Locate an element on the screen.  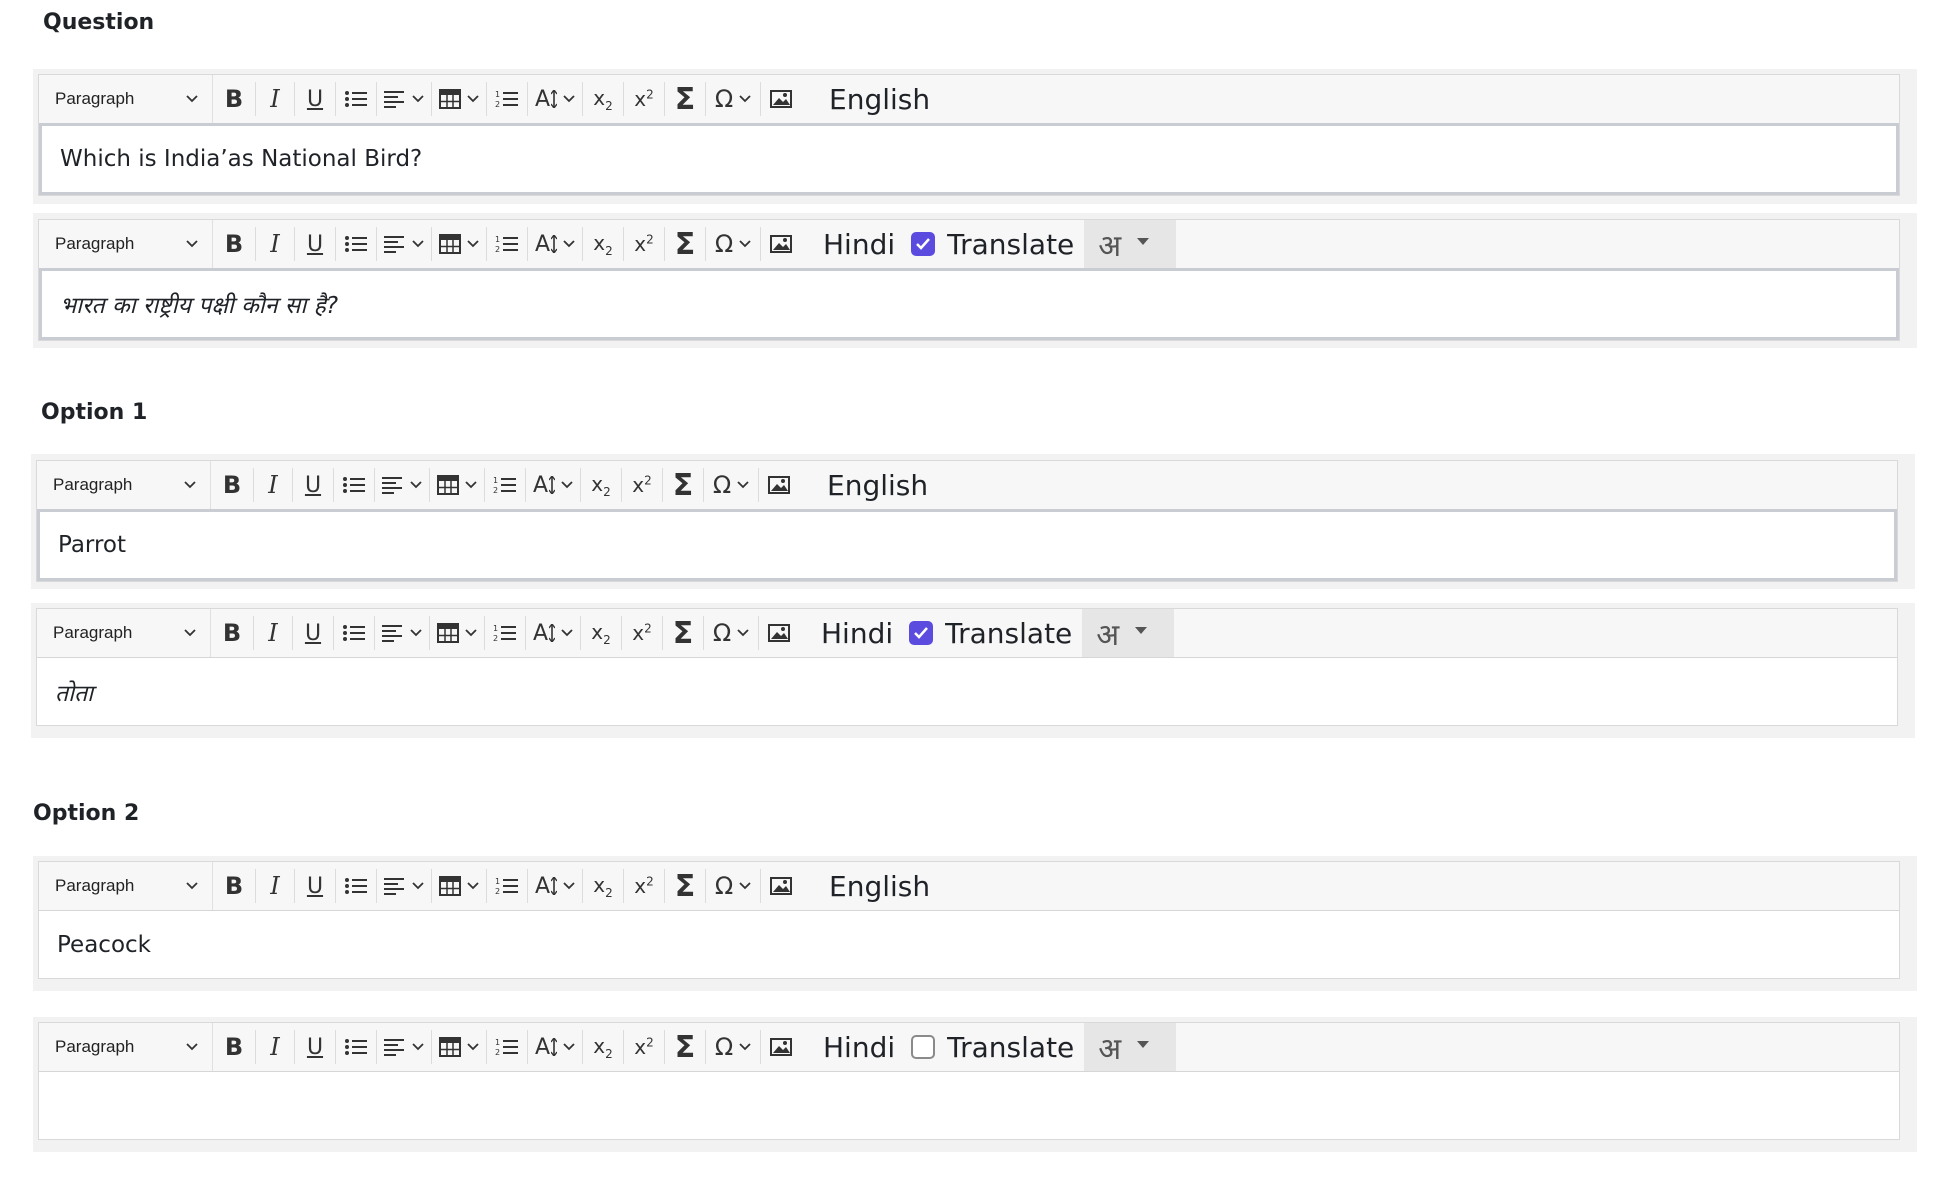
editor-content: Parrot is located at coordinates (967, 545).